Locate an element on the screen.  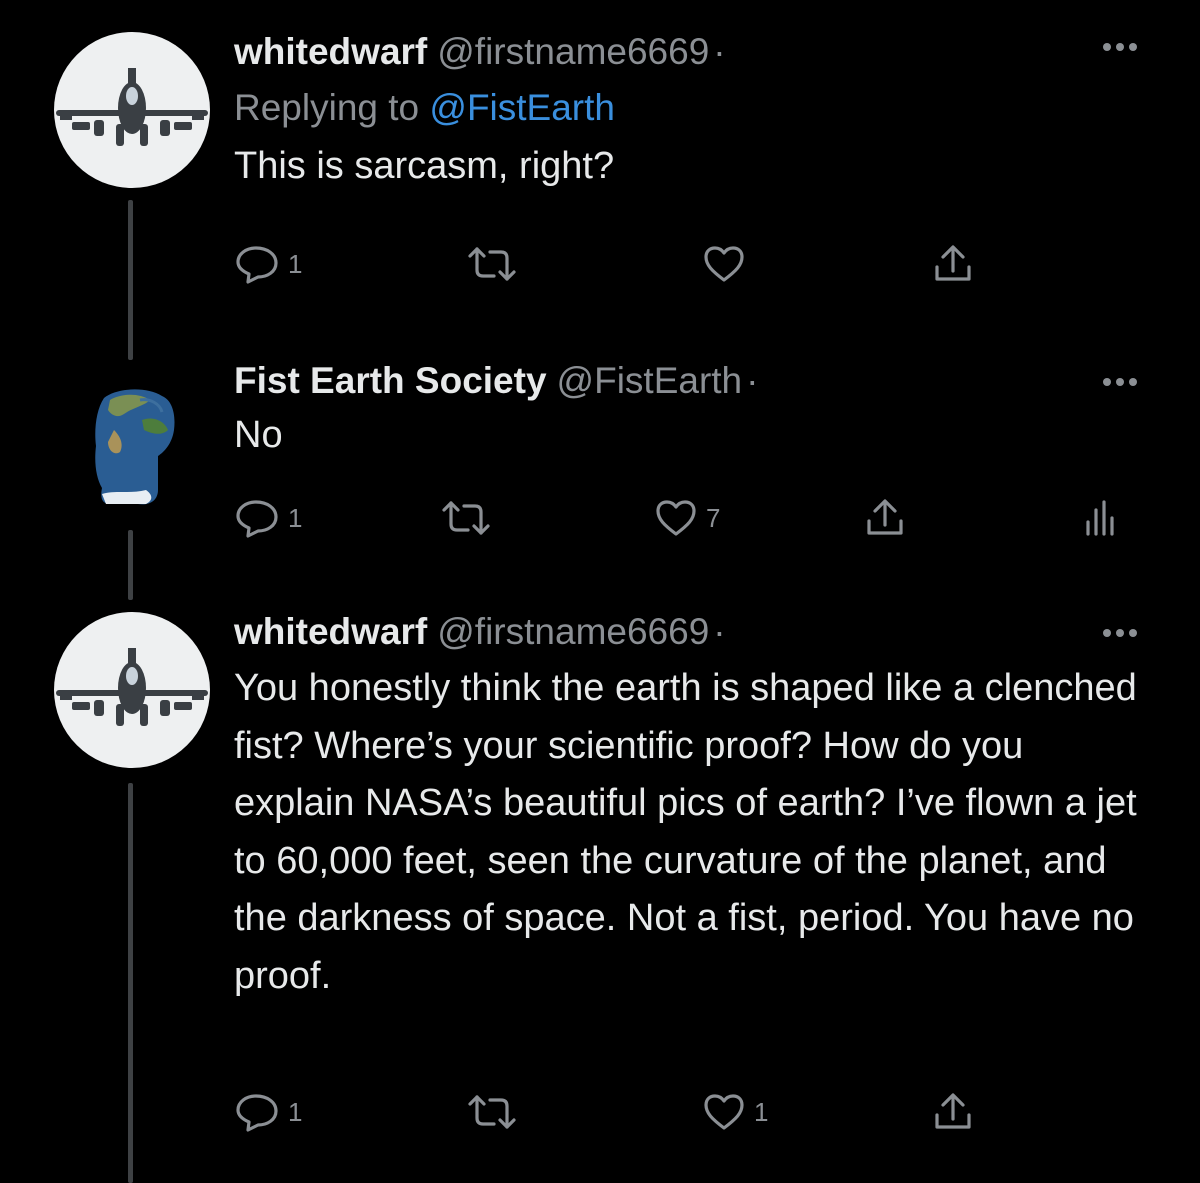
avatar-fist-earth is located at coordinates (132, 448).